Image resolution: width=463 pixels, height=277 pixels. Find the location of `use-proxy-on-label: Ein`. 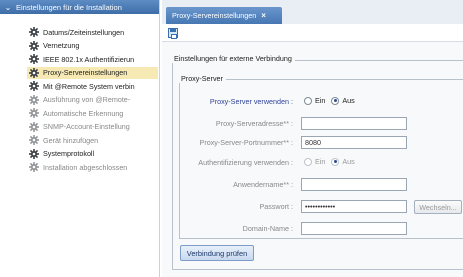

use-proxy-on-label: Ein is located at coordinates (320, 100).